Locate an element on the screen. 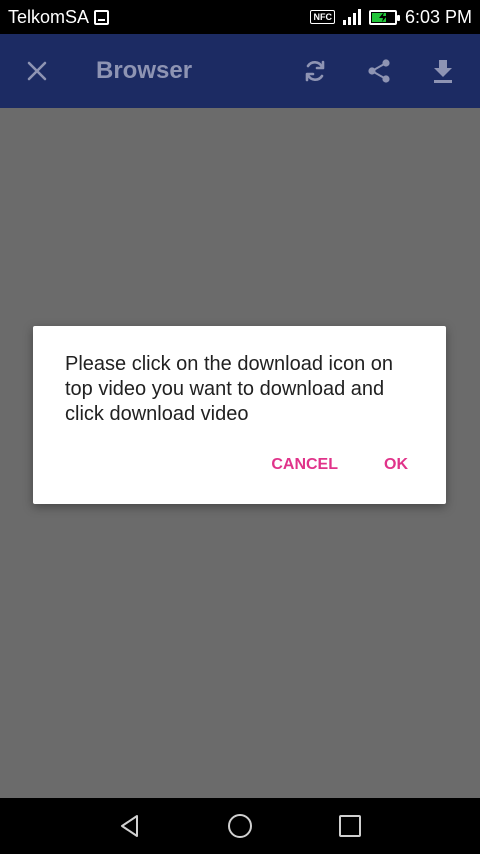  carrier-name: TelkomSA is located at coordinates (49, 16).